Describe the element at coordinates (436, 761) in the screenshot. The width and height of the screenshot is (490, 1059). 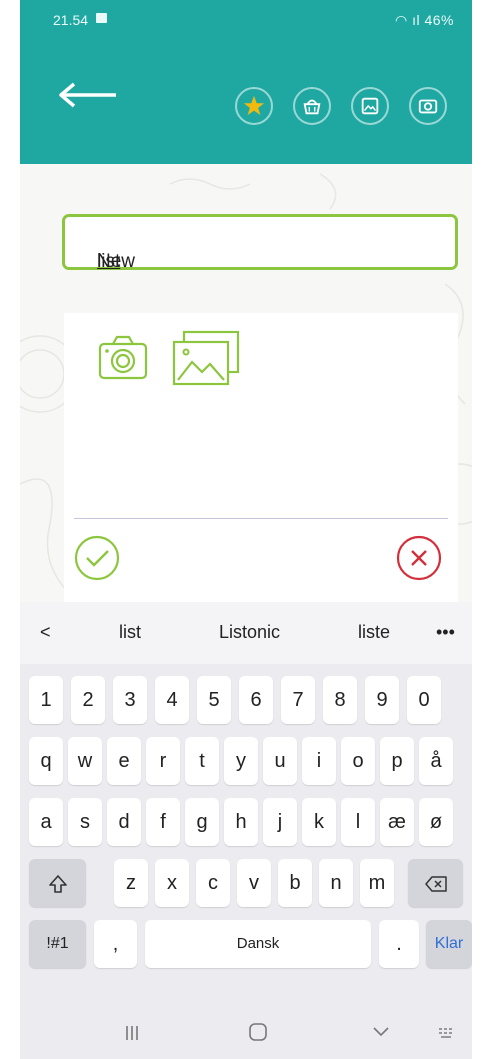
I see `key: å` at that location.